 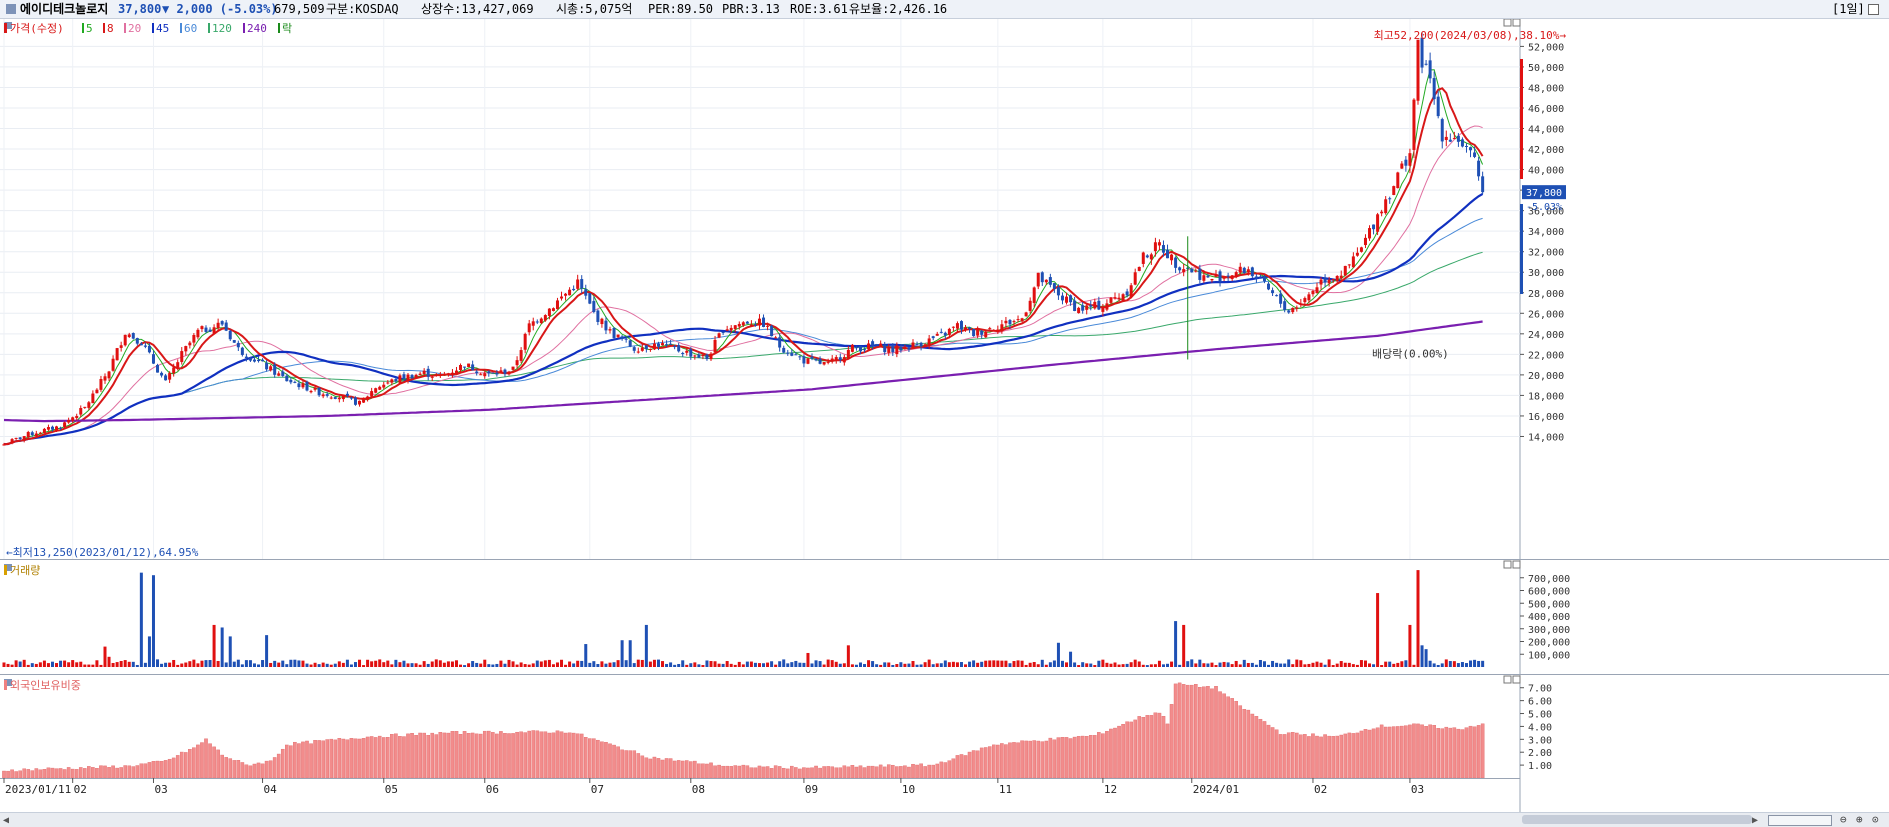 I want to click on foreign-title: 외국인보유비중, so click(x=45, y=685).